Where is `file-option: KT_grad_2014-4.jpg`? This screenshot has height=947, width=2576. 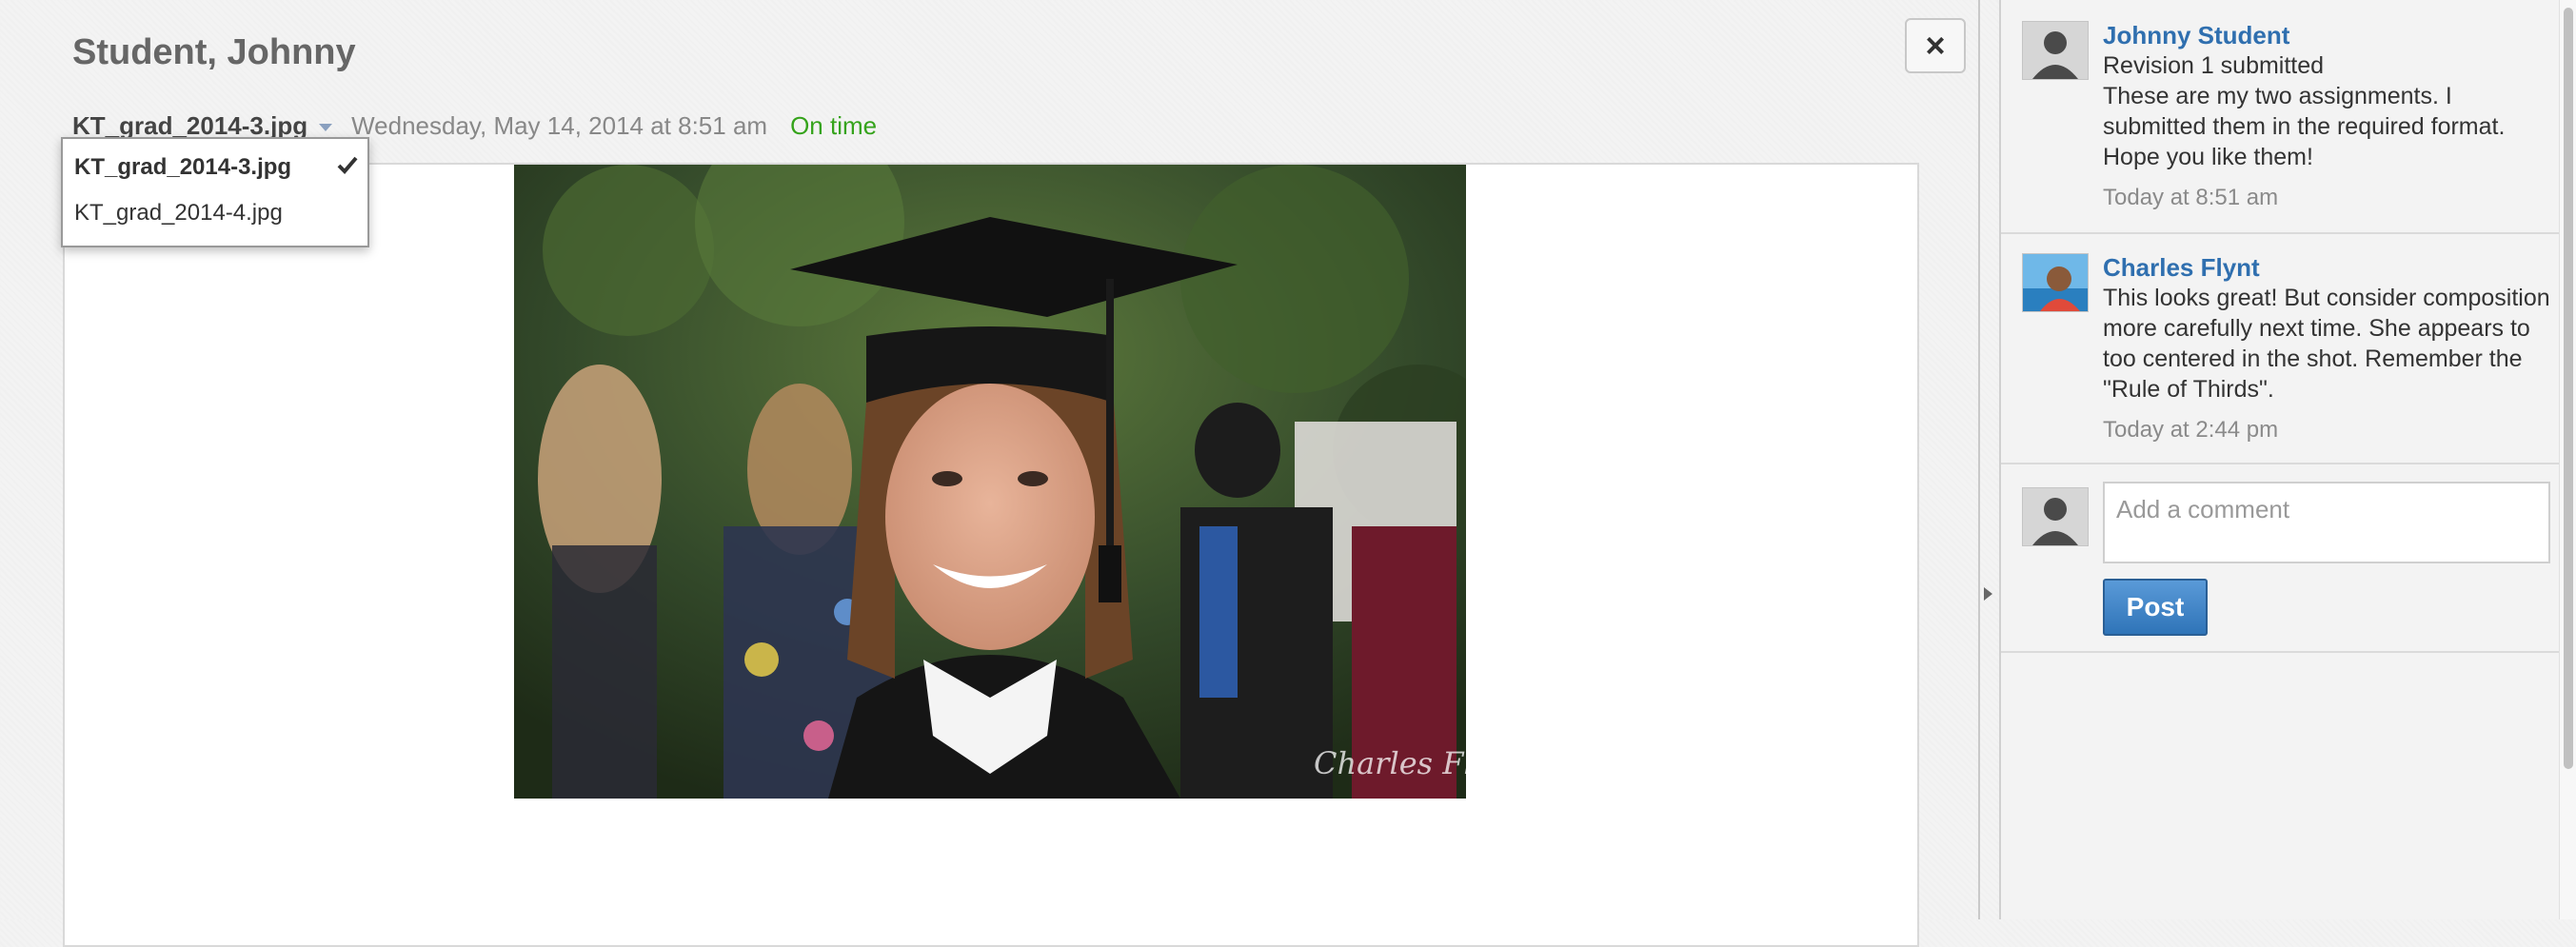
file-option: KT_grad_2014-4.jpg is located at coordinates (215, 213).